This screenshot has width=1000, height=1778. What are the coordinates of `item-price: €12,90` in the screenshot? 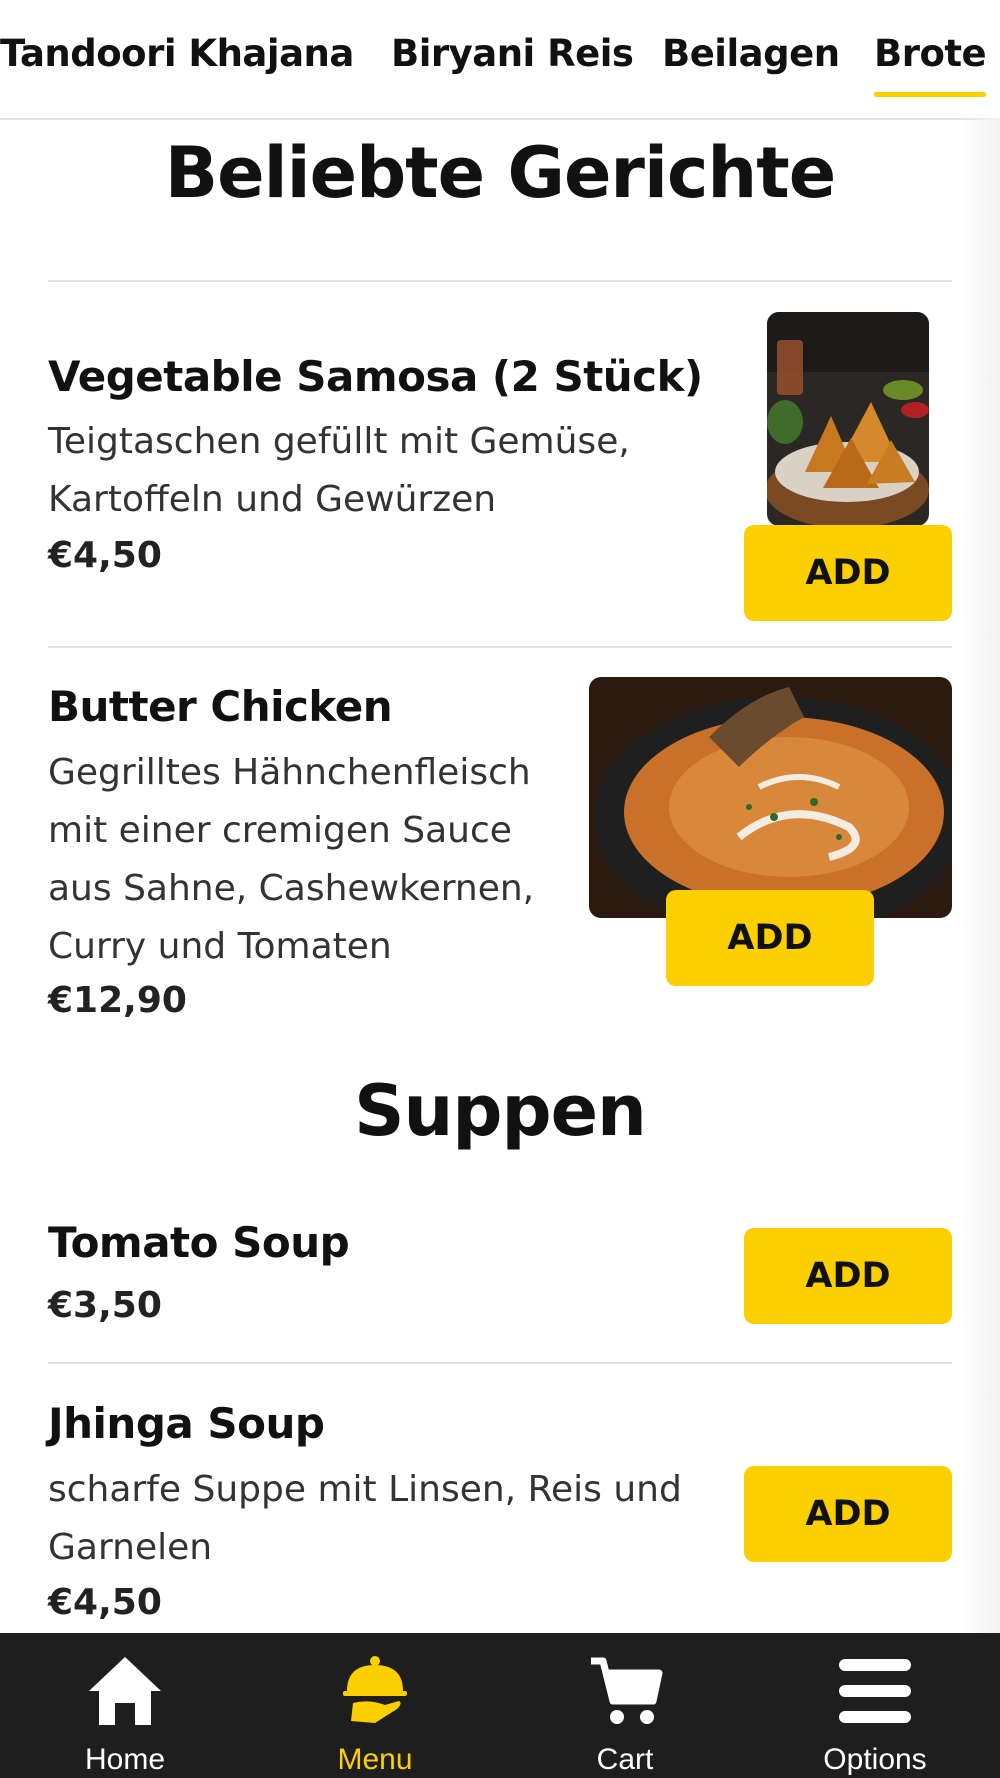 It's located at (117, 1000).